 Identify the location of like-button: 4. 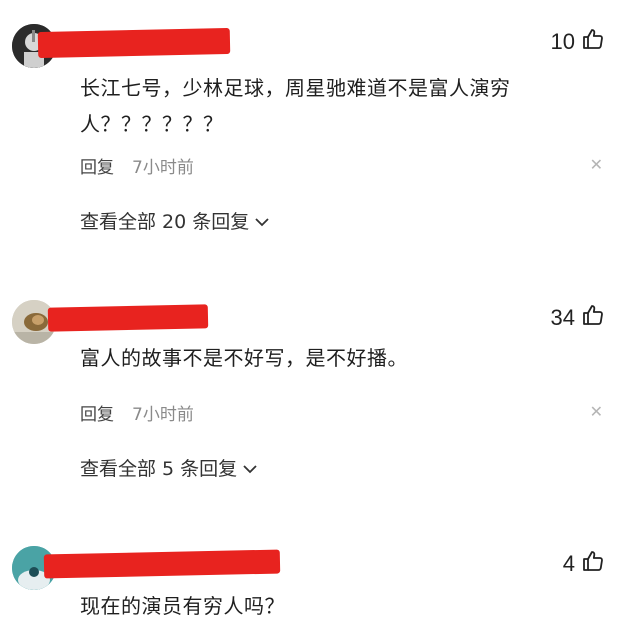
(584, 564).